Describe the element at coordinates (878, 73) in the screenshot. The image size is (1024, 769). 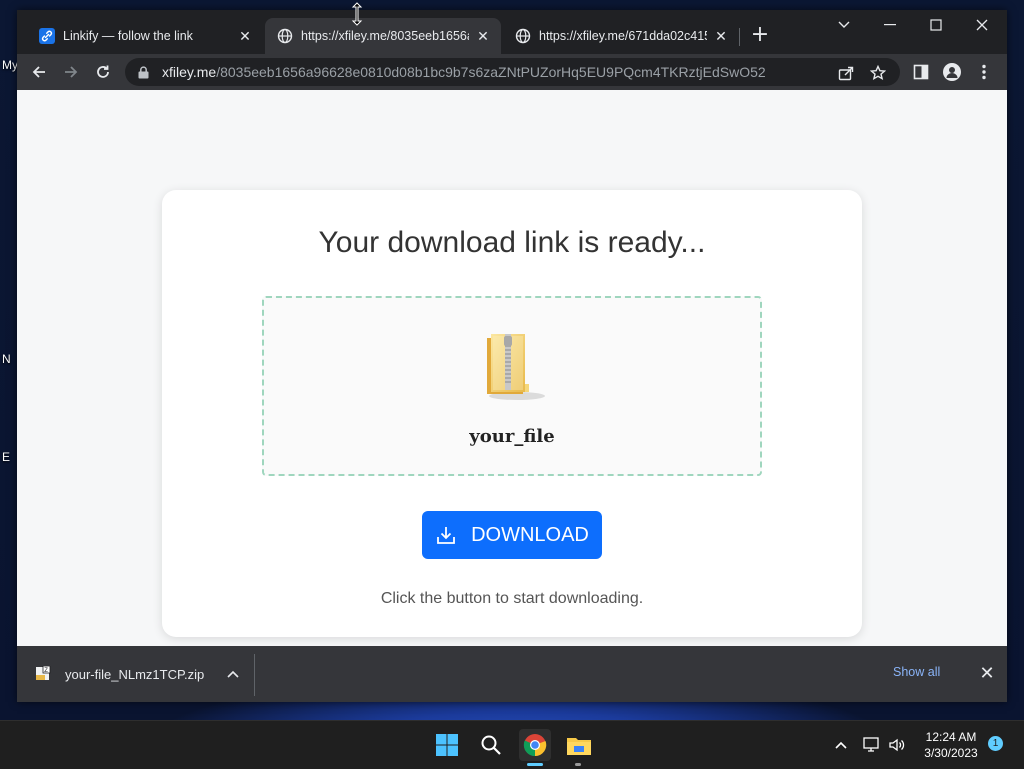
I see `bookmark-star-icon` at that location.